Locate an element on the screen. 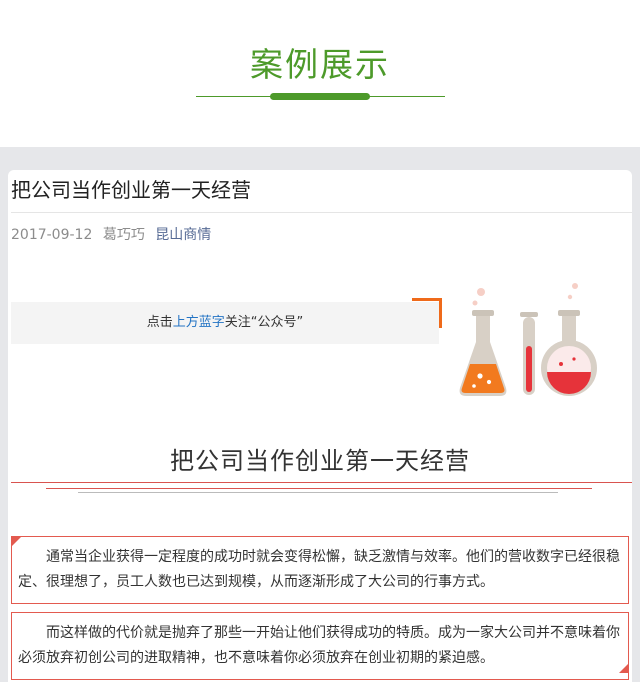 The width and height of the screenshot is (640, 690). article-subtitle: 把公司当作创业第一天经营 is located at coordinates (320, 461).